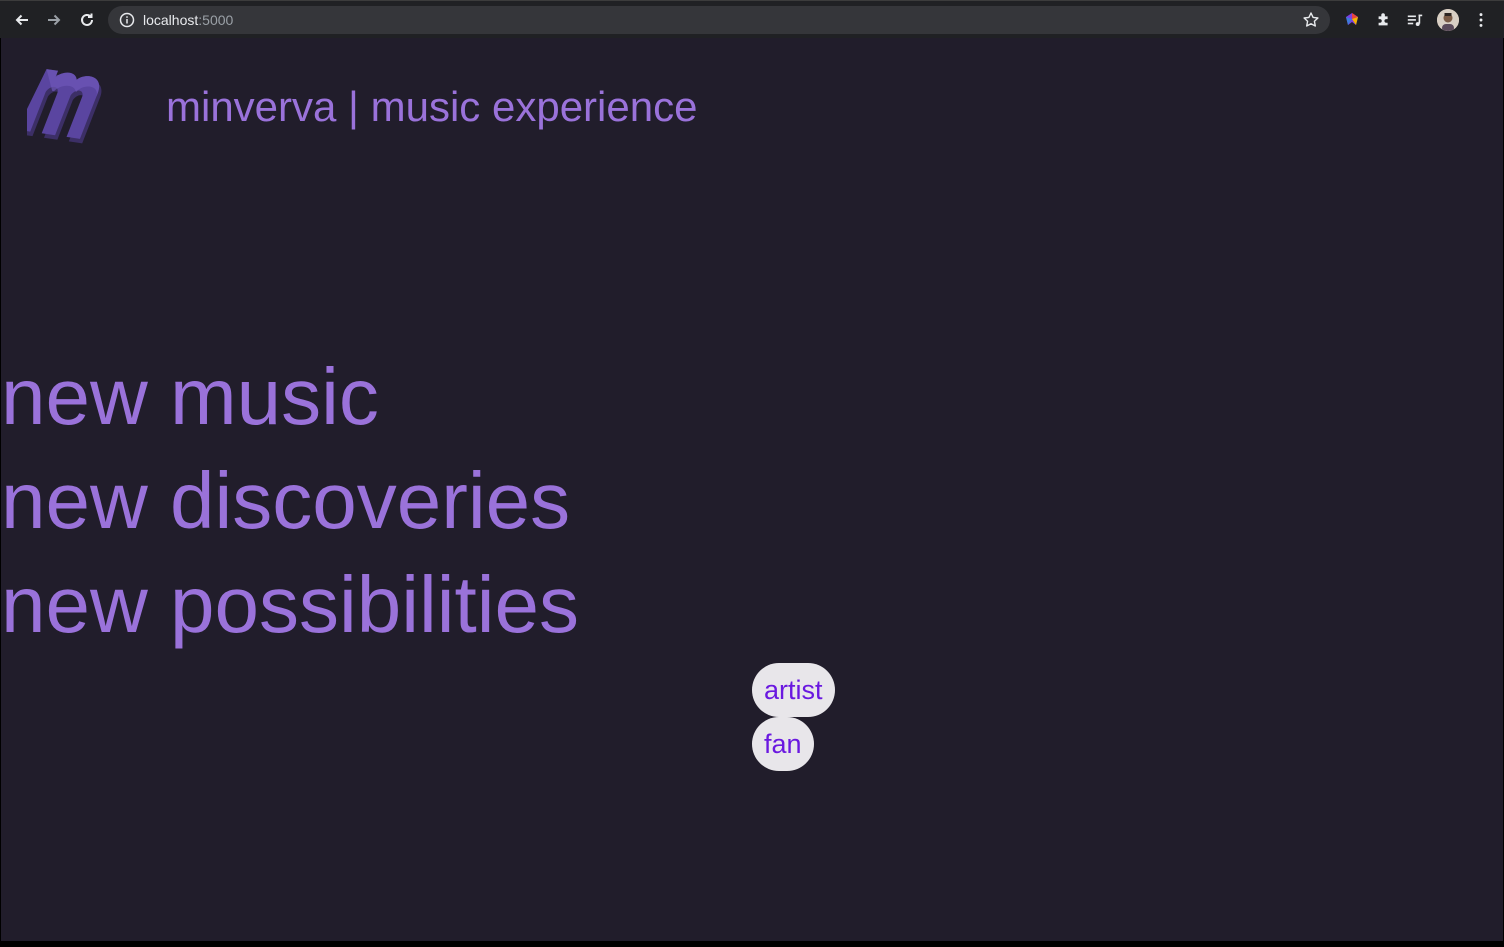  Describe the element at coordinates (216, 20) in the screenshot. I see `url-port: :5000` at that location.